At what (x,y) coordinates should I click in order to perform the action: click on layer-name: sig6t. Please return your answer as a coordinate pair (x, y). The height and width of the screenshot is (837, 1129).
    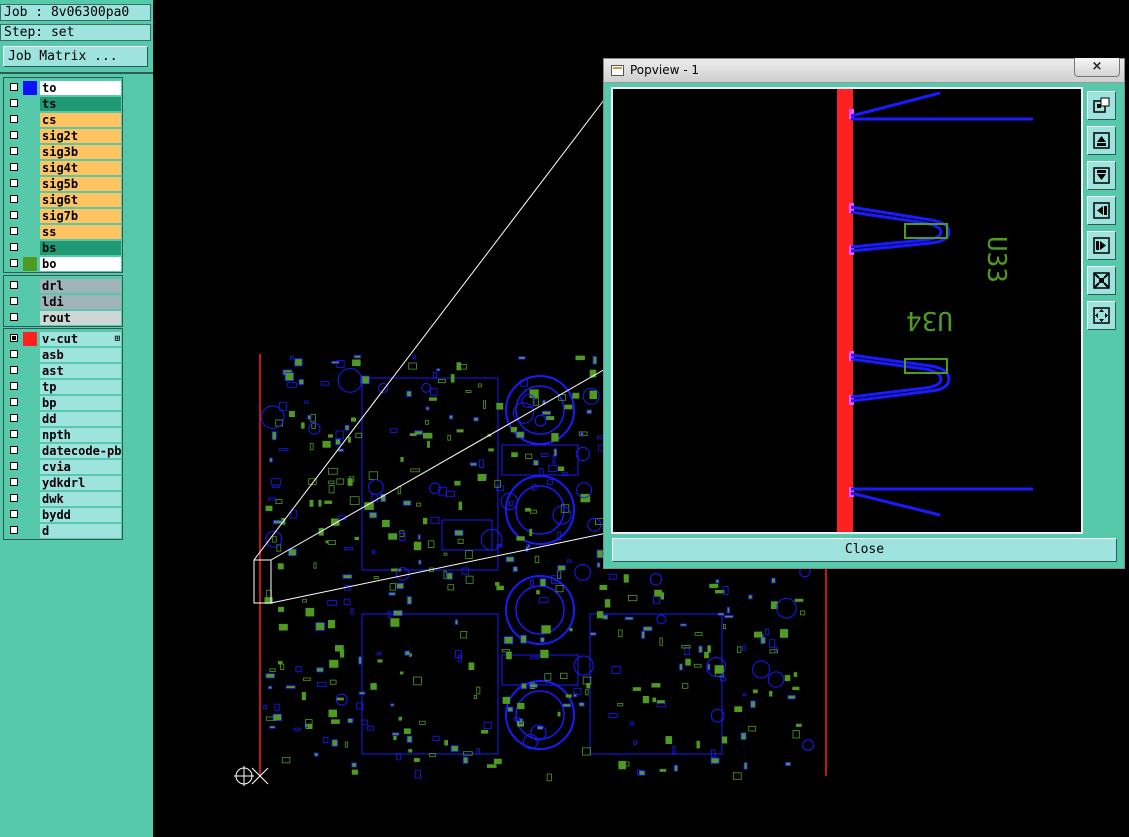
    Looking at the image, I should click on (80, 200).